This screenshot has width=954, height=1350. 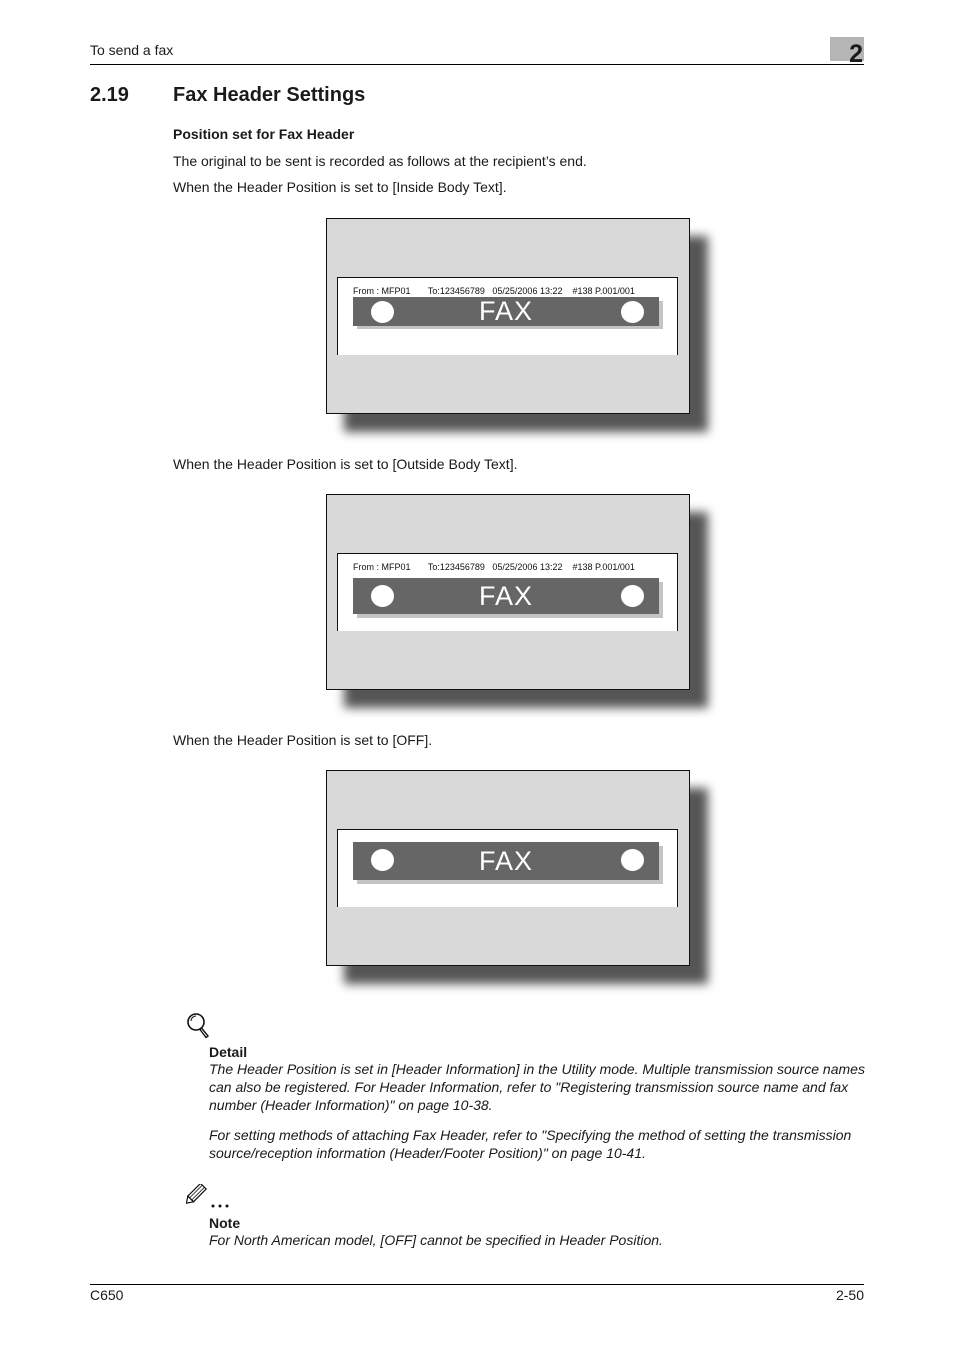 I want to click on illustration-off: FAX, so click(x=517, y=877).